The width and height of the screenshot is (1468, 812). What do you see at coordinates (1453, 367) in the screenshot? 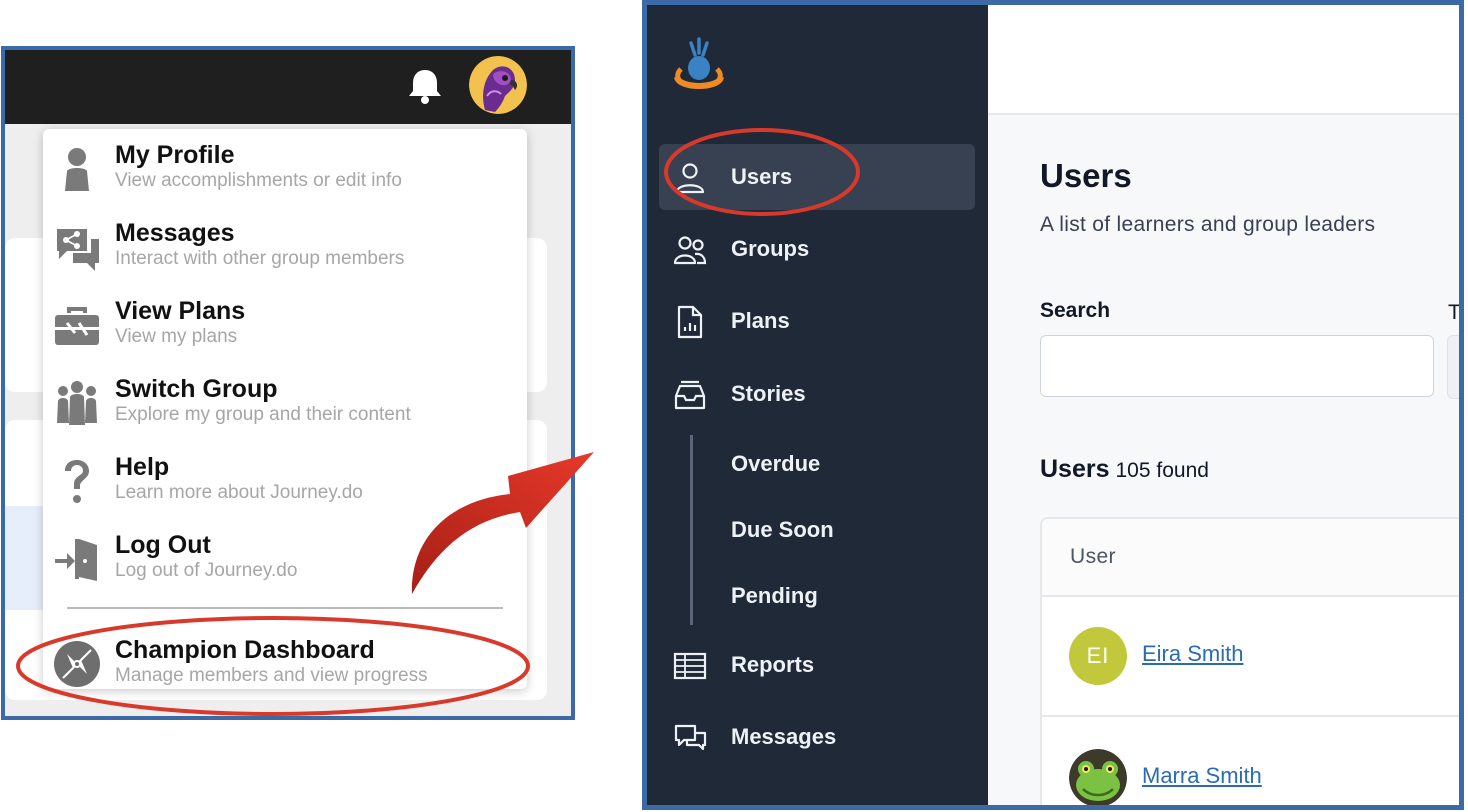
I see `filter-field-partial` at bounding box center [1453, 367].